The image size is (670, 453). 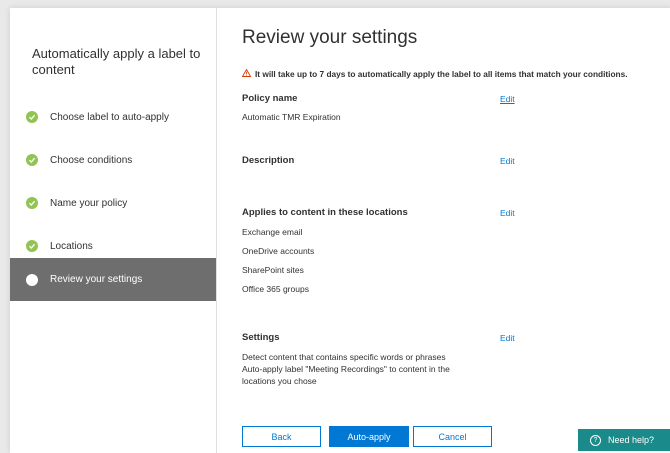 What do you see at coordinates (369, 436) in the screenshot?
I see `auto-apply-button: Auto-apply` at bounding box center [369, 436].